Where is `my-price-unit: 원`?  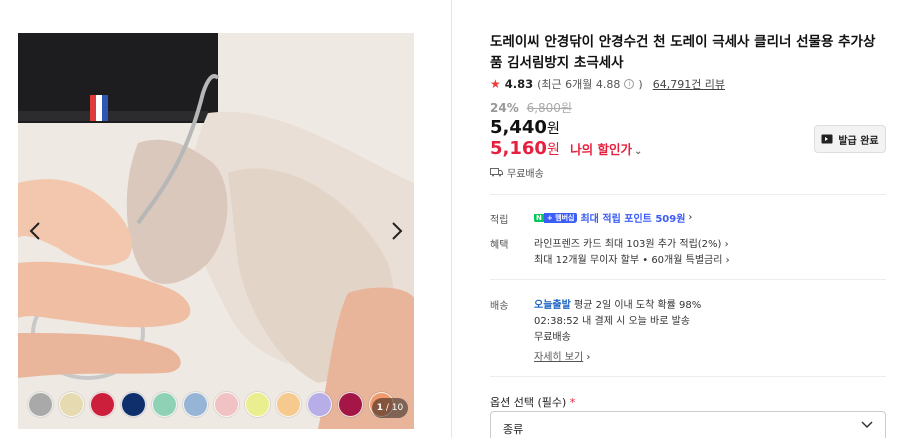 my-price-unit: 원 is located at coordinates (553, 150).